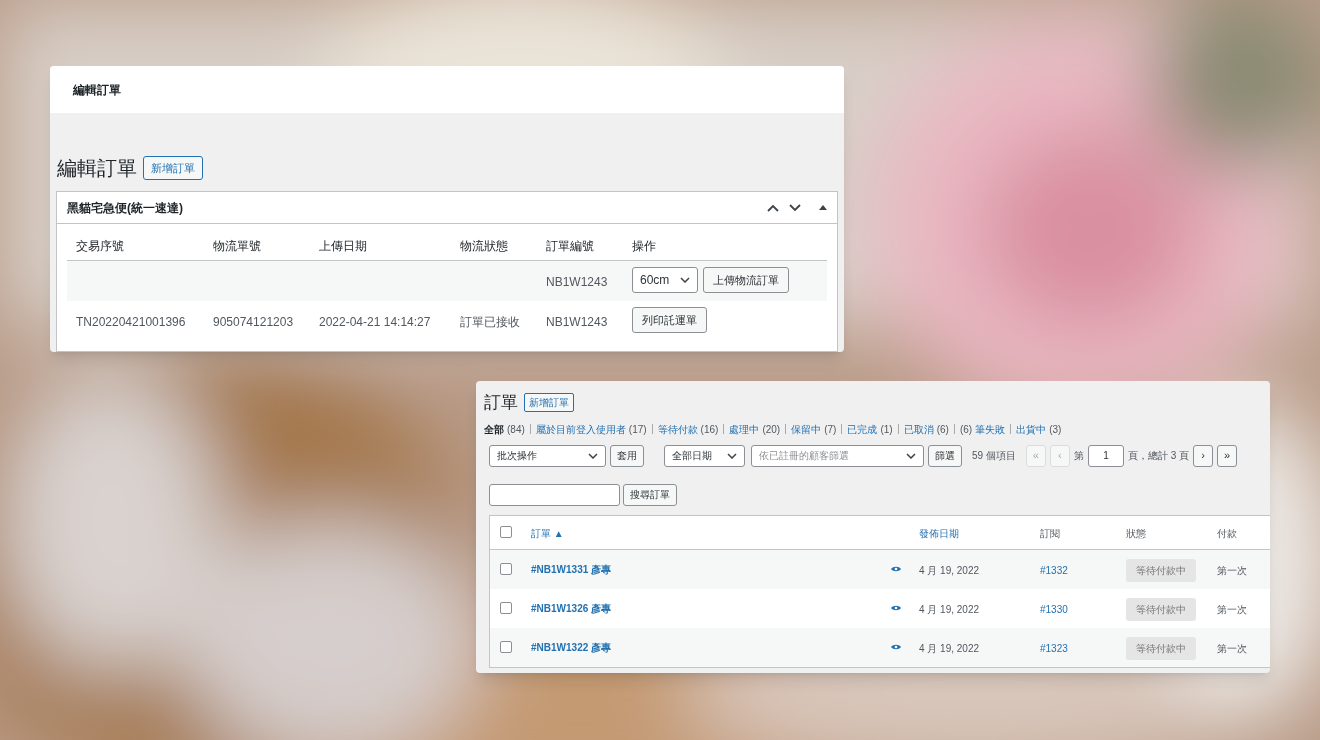  What do you see at coordinates (870, 429) in the screenshot?
I see `filter-link: 已完成 (1)` at bounding box center [870, 429].